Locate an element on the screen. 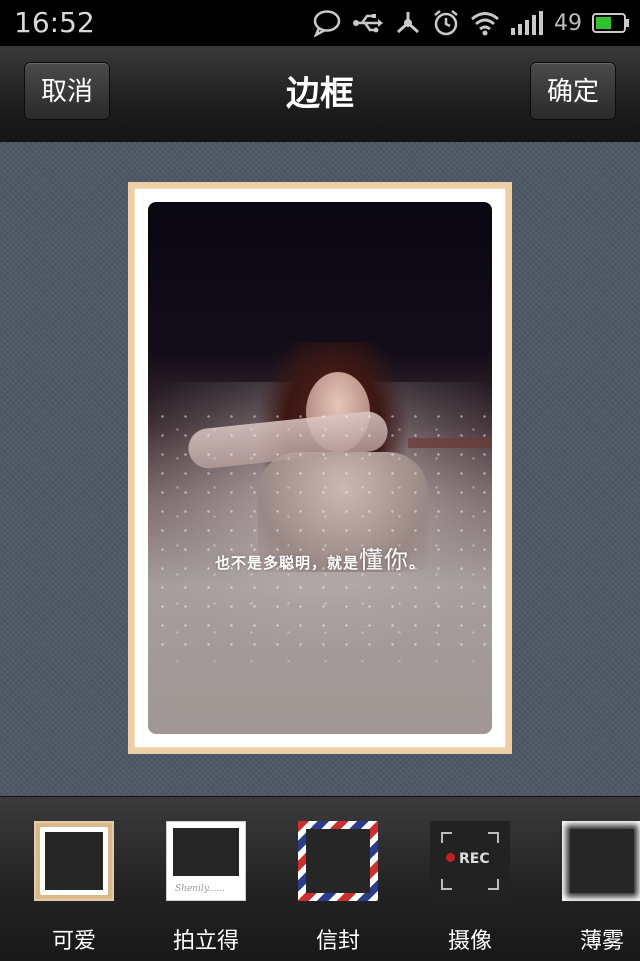 The width and height of the screenshot is (640, 961). frame-option-polaroid: Shenily...... 拍立得 is located at coordinates (206, 887).